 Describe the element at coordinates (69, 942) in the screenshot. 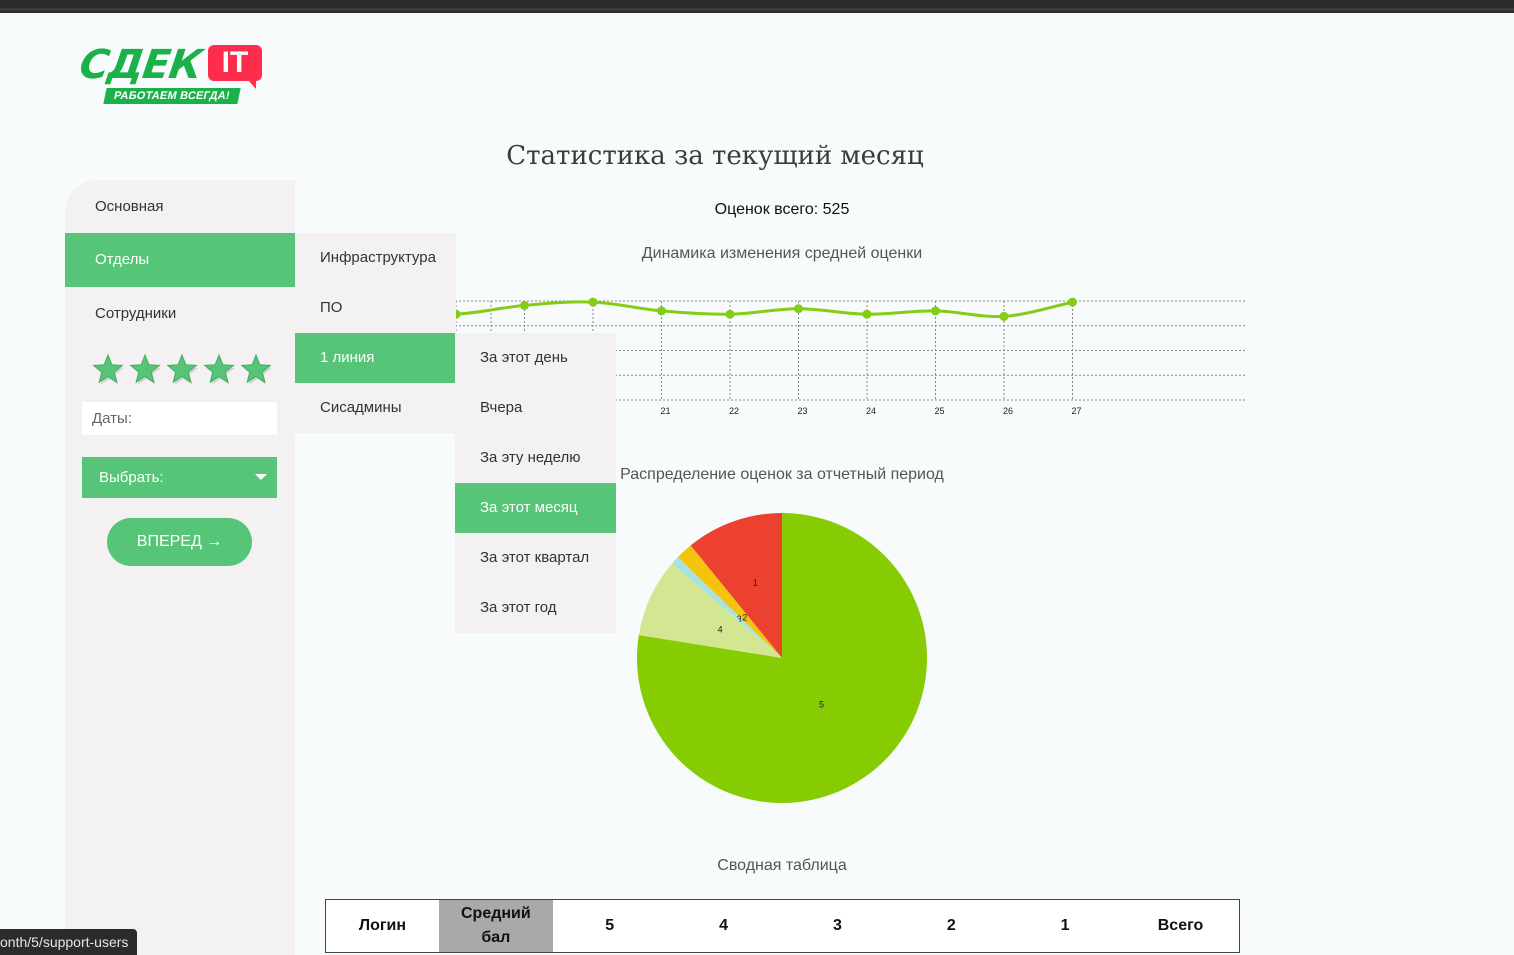

I see `status-bar-url: onth/5/support-users` at that location.